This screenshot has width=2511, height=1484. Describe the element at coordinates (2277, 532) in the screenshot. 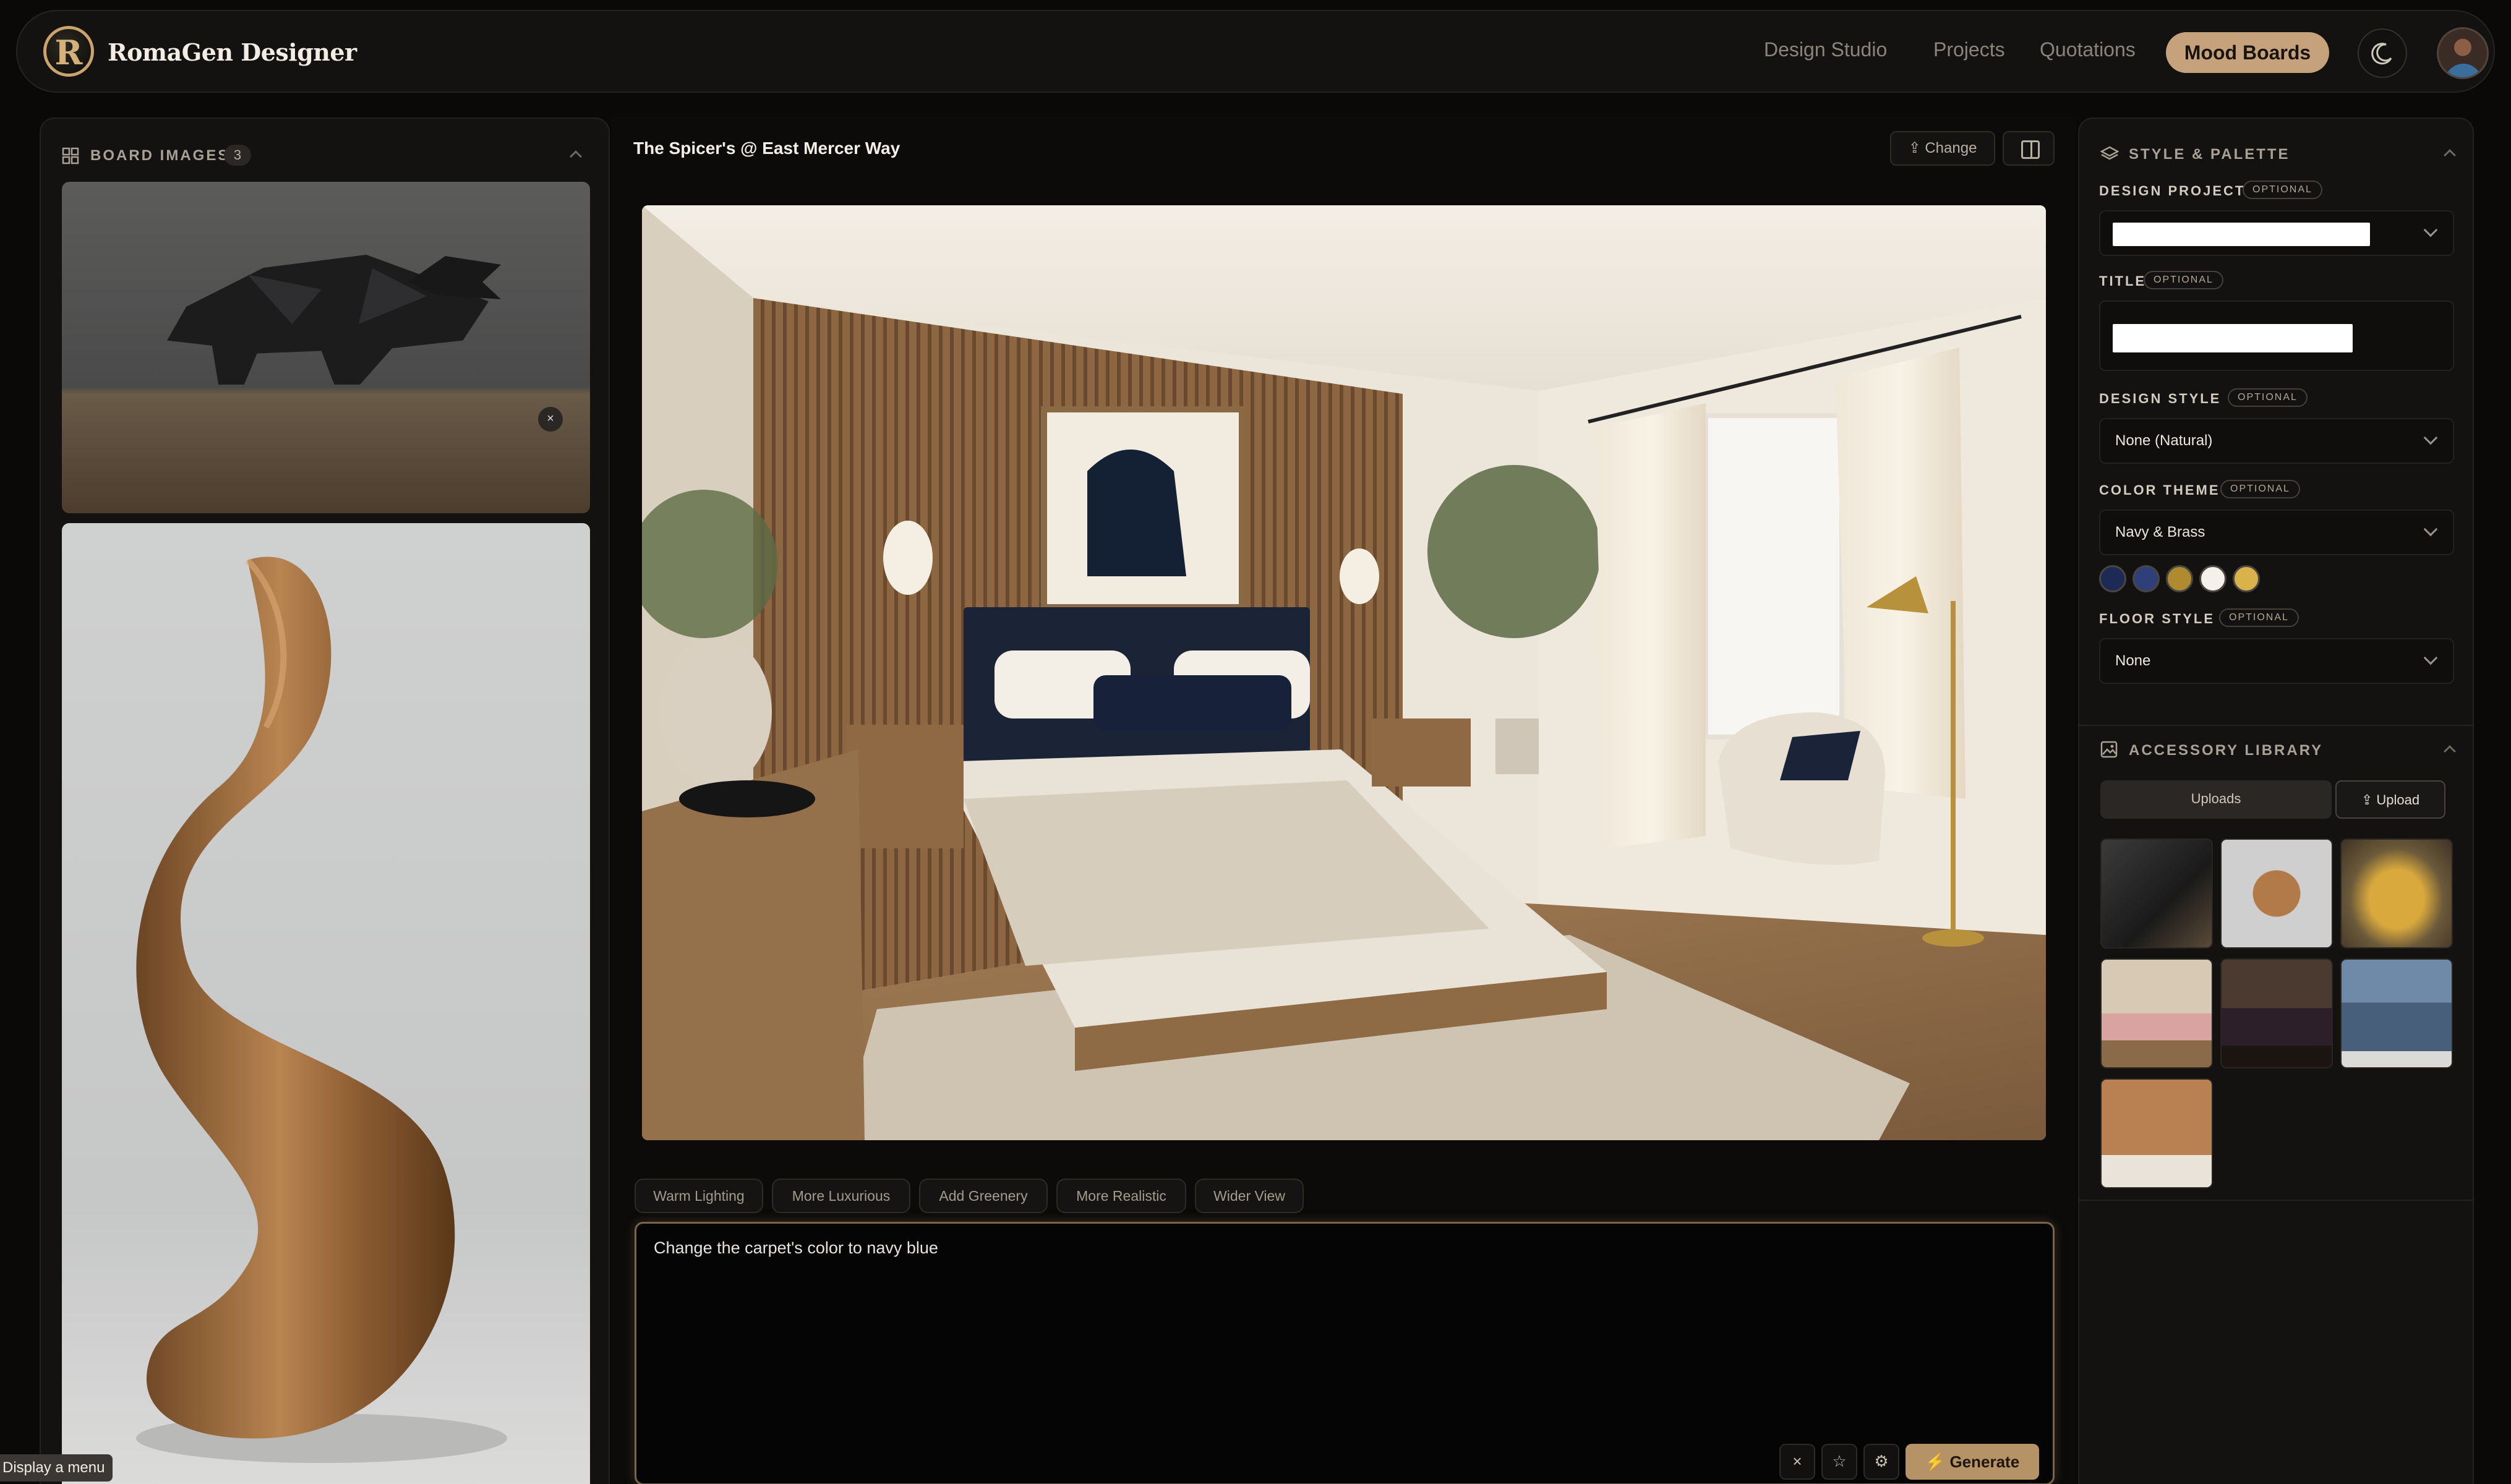

I see `color-theme-select: Navy & Brass` at that location.